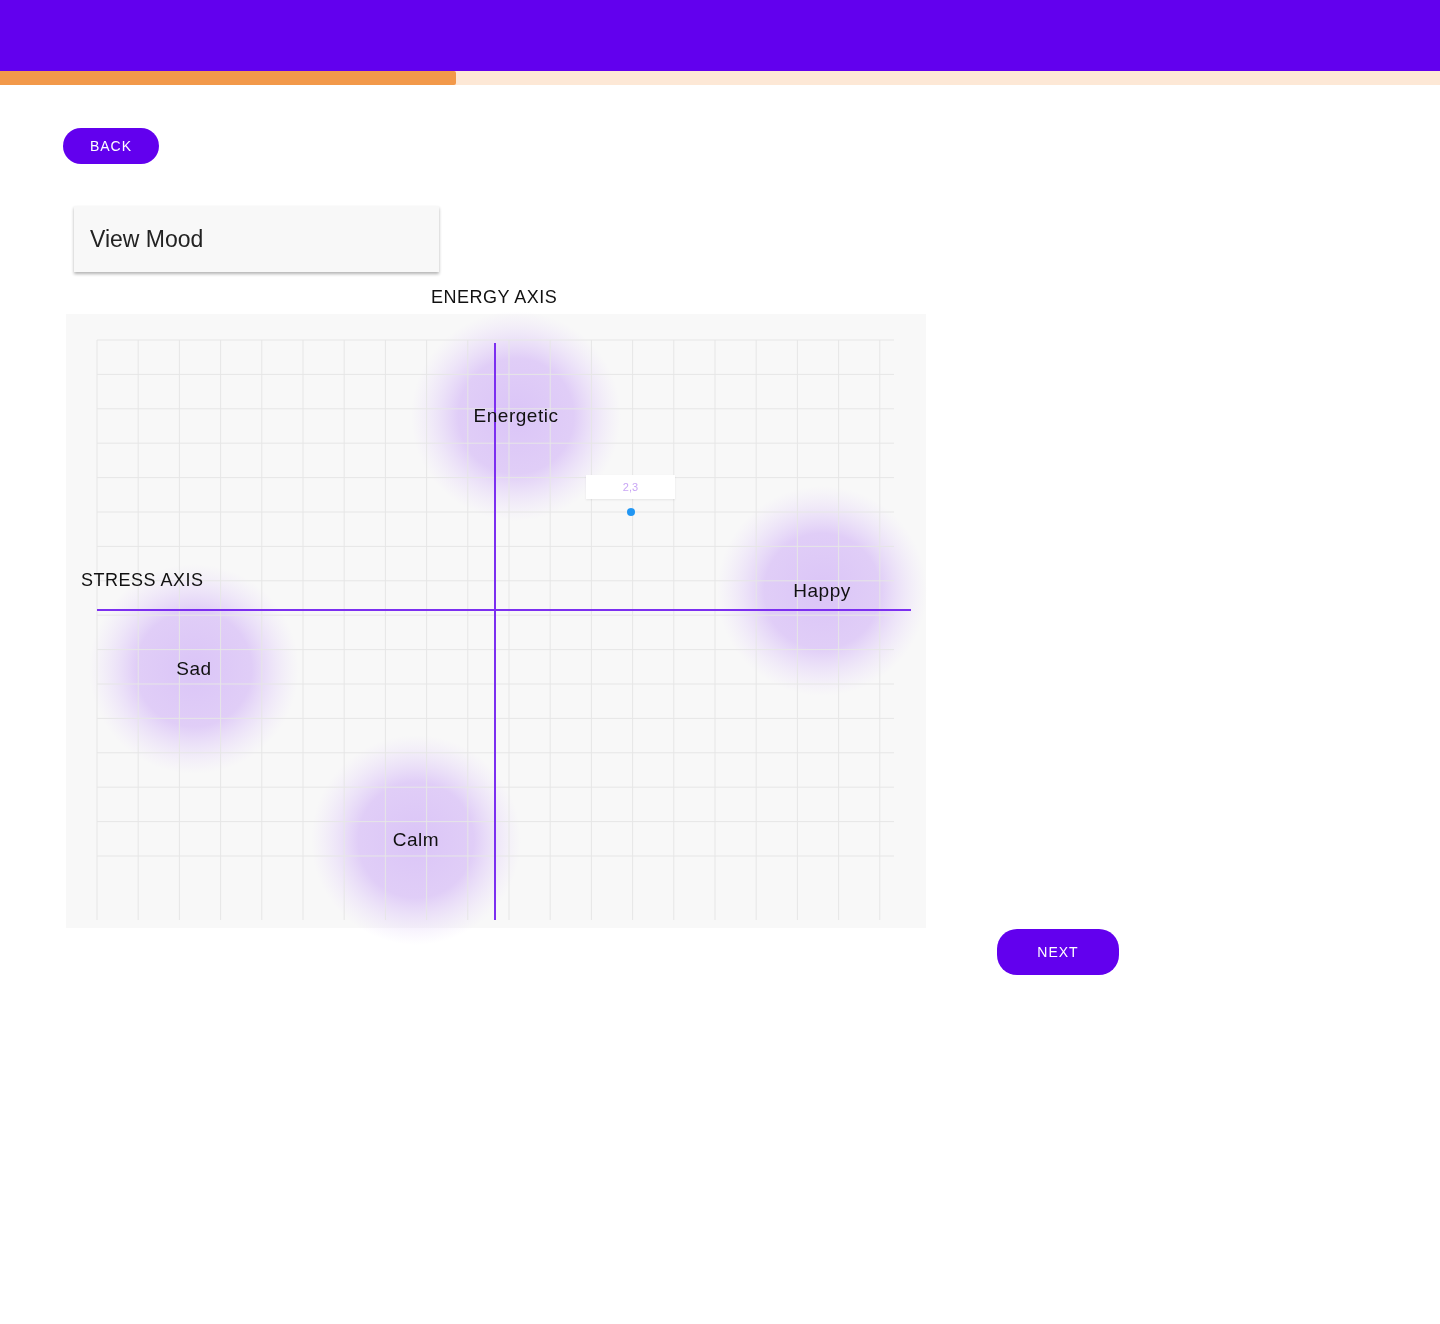 This screenshot has height=1324, width=1440. What do you see at coordinates (630, 487) in the screenshot?
I see `tooltip-text: 2,3` at bounding box center [630, 487].